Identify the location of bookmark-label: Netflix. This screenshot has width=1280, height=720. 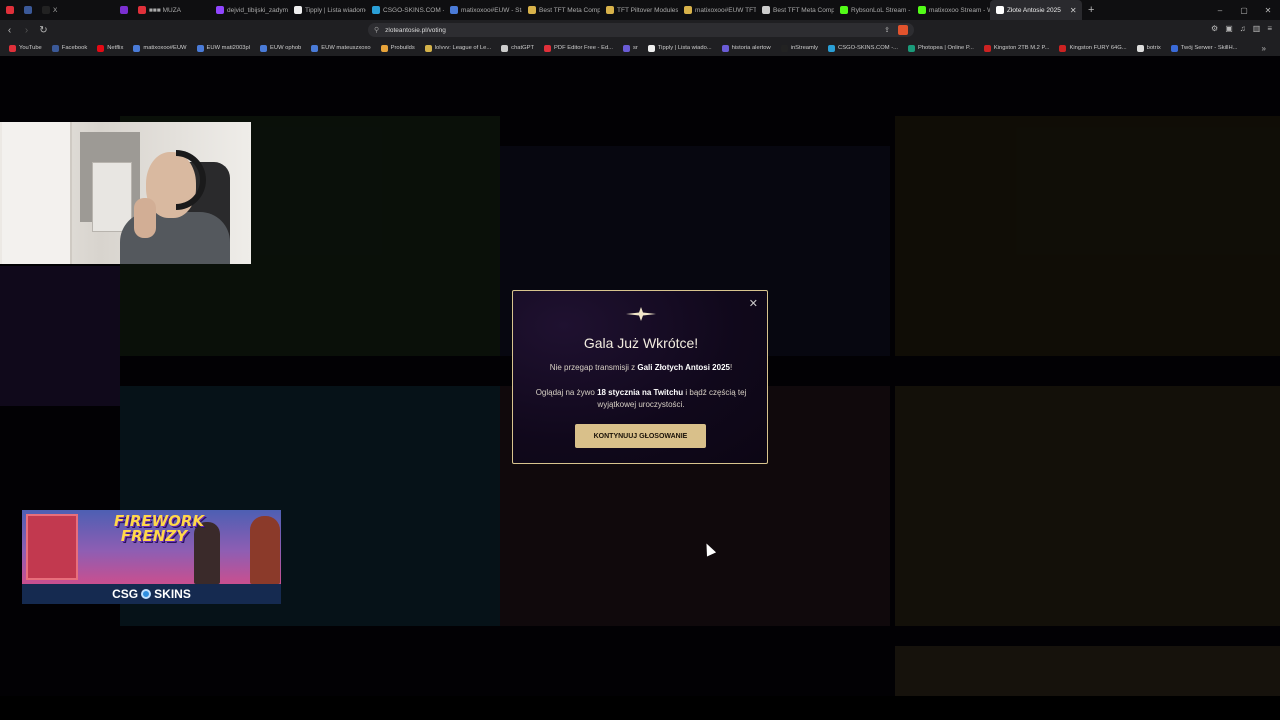
(115, 48).